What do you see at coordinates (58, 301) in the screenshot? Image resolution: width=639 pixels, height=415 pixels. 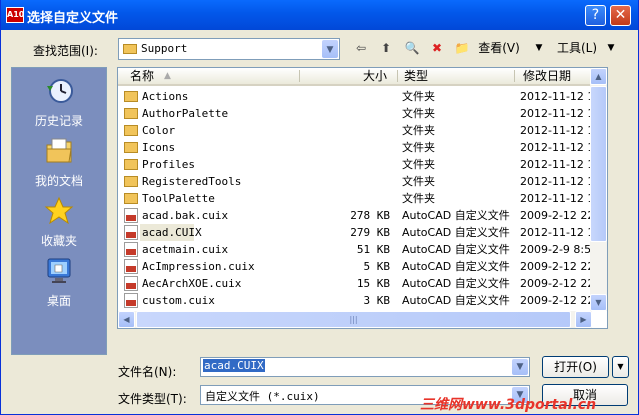 I see `place-desktop-label: 桌面` at bounding box center [58, 301].